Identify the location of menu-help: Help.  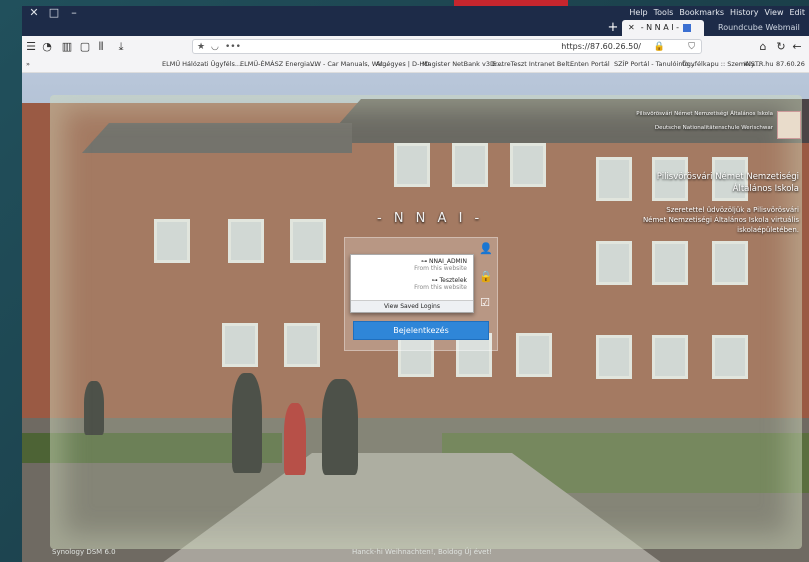
(638, 12).